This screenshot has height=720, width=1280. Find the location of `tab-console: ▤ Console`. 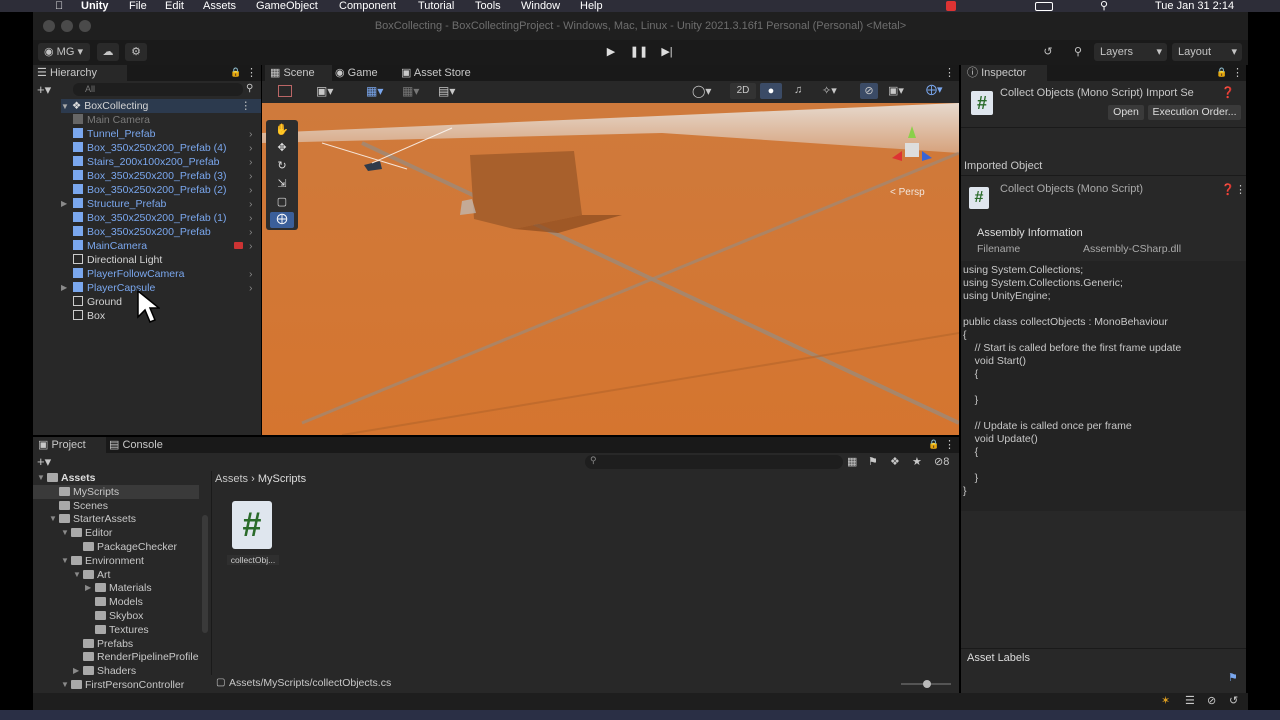

tab-console: ▤ Console is located at coordinates (144, 445).